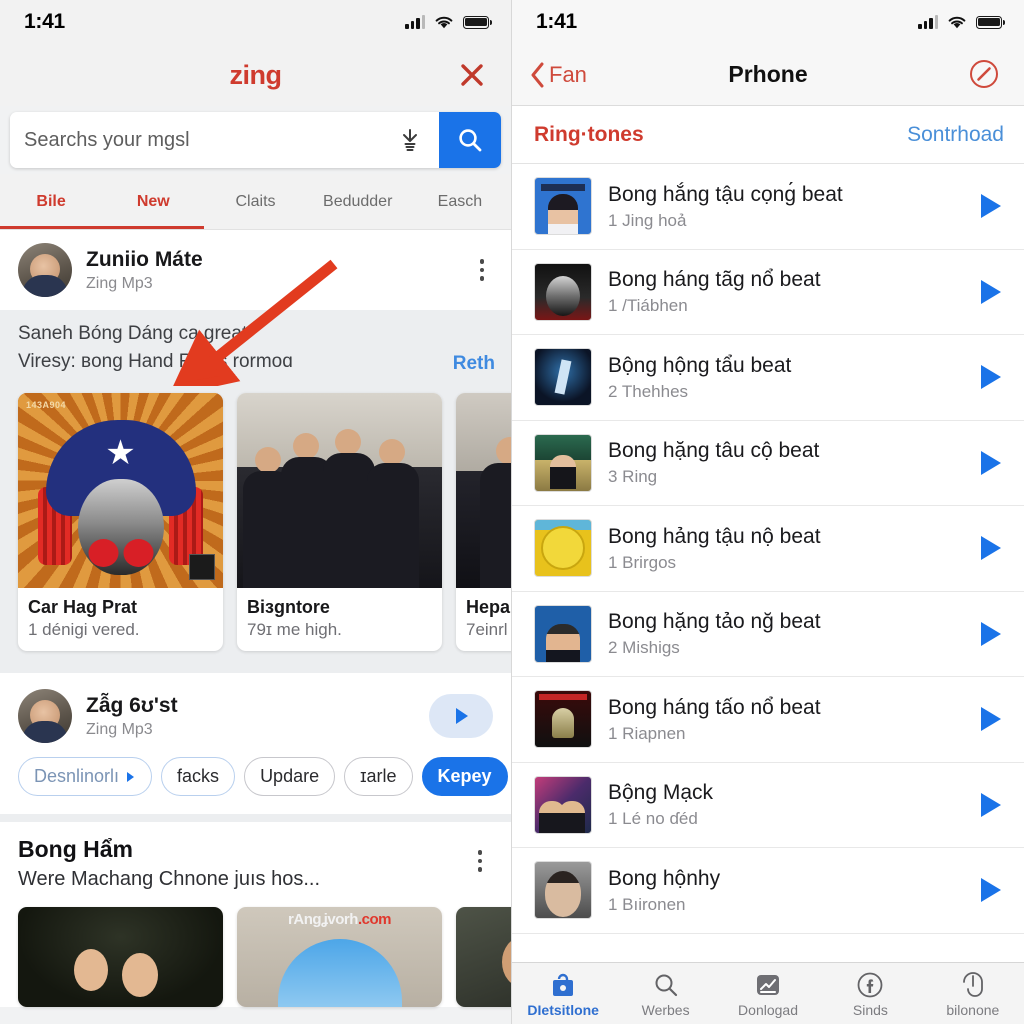 Image resolution: width=1024 pixels, height=1024 pixels. Describe the element at coordinates (768, 135) in the screenshot. I see `section-header: Ring·tones Sontrhoad` at that location.